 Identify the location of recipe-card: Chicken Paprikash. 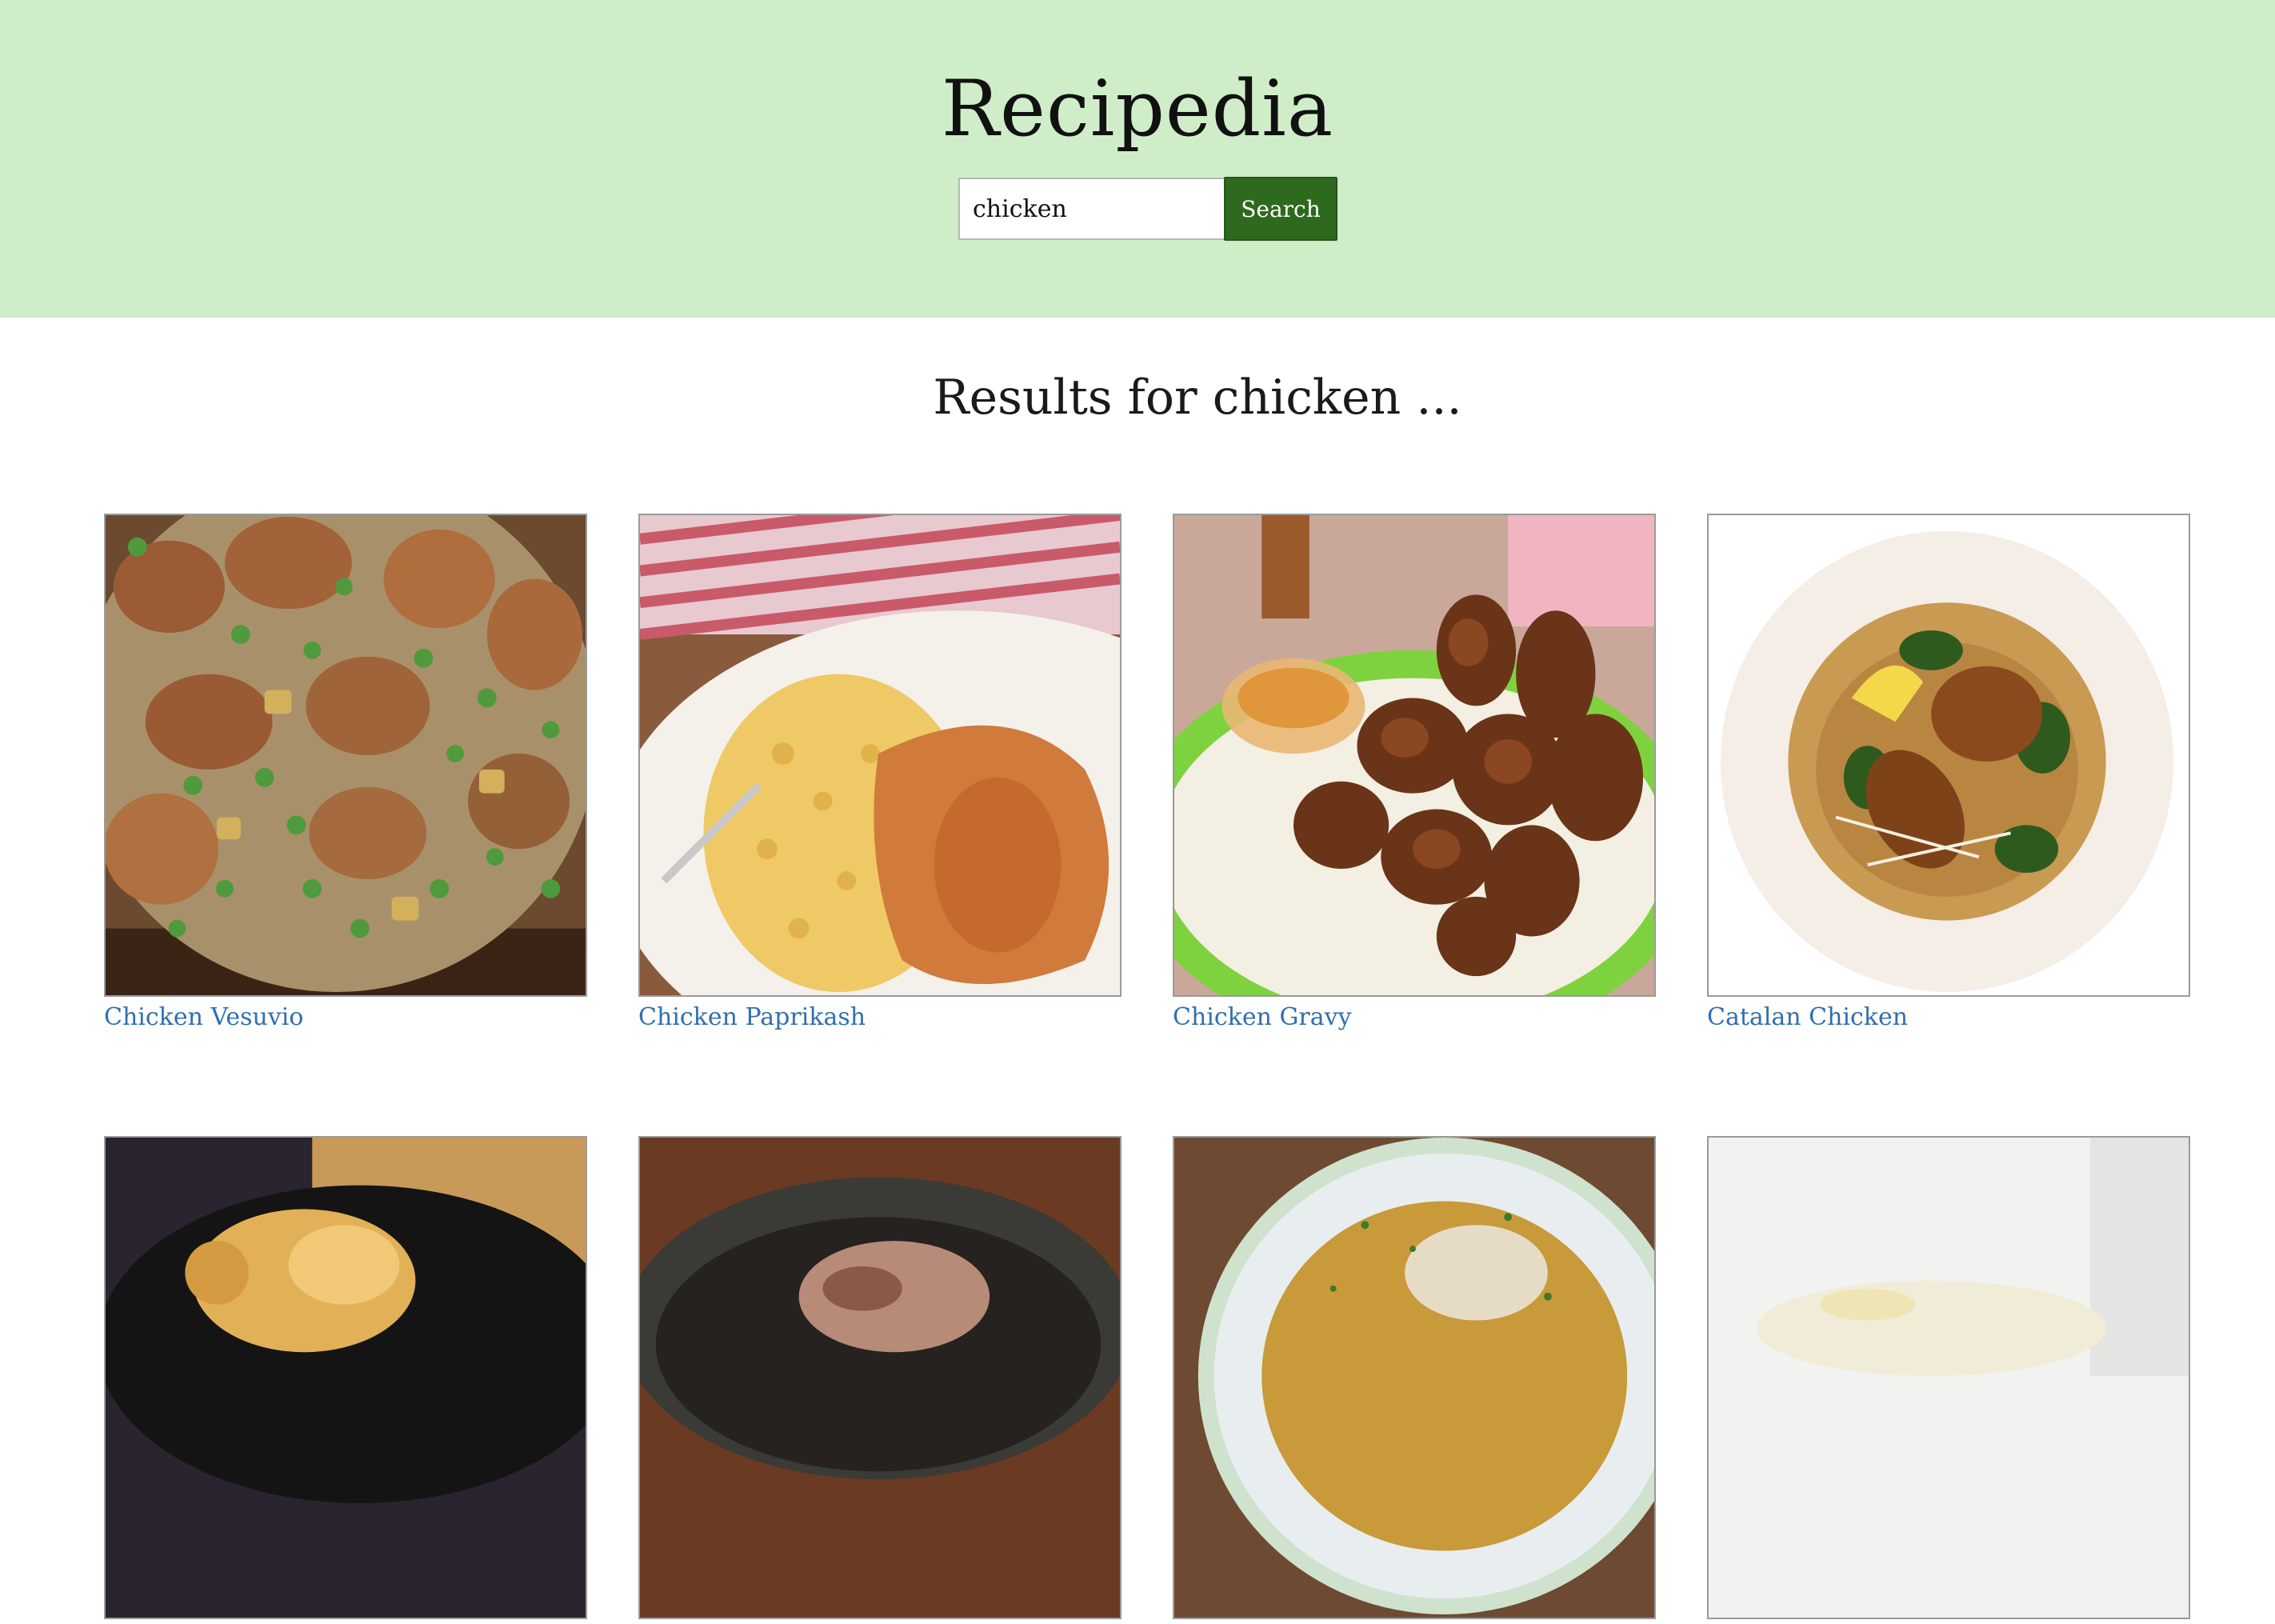
(880, 774).